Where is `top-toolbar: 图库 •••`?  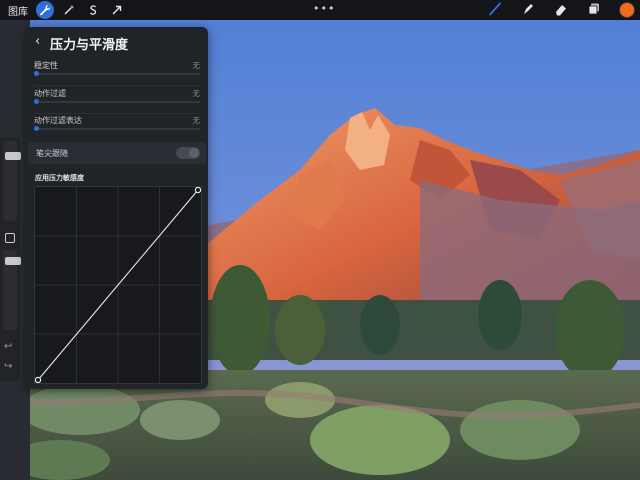 top-toolbar: 图库 ••• is located at coordinates (320, 10).